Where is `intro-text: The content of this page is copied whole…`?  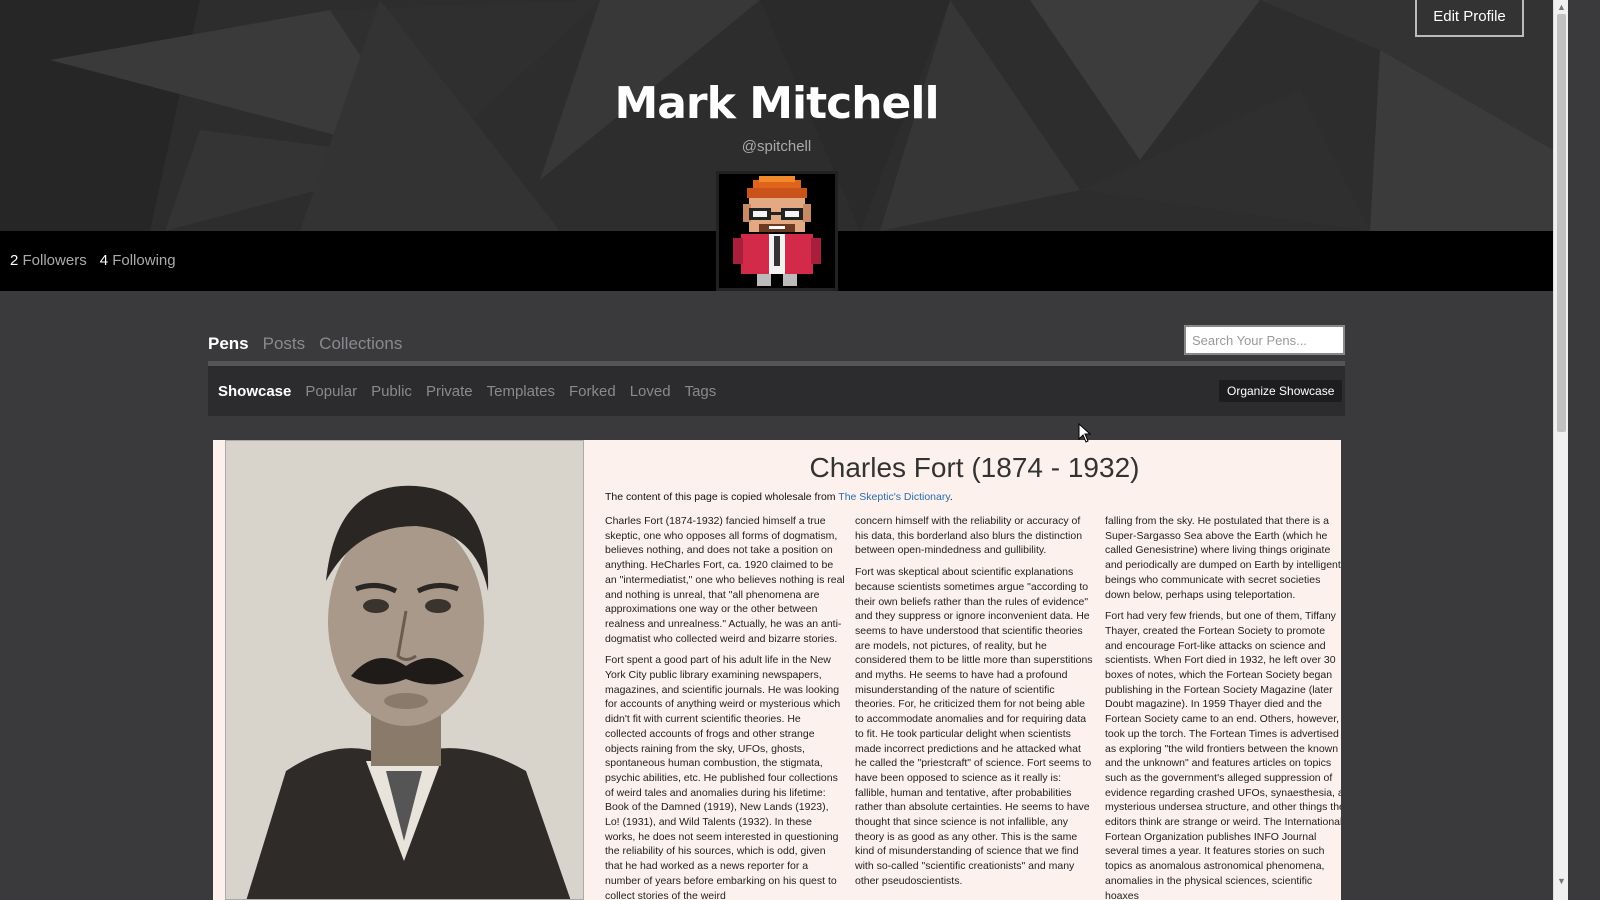 intro-text: The content of this page is copied whole… is located at coordinates (720, 497).